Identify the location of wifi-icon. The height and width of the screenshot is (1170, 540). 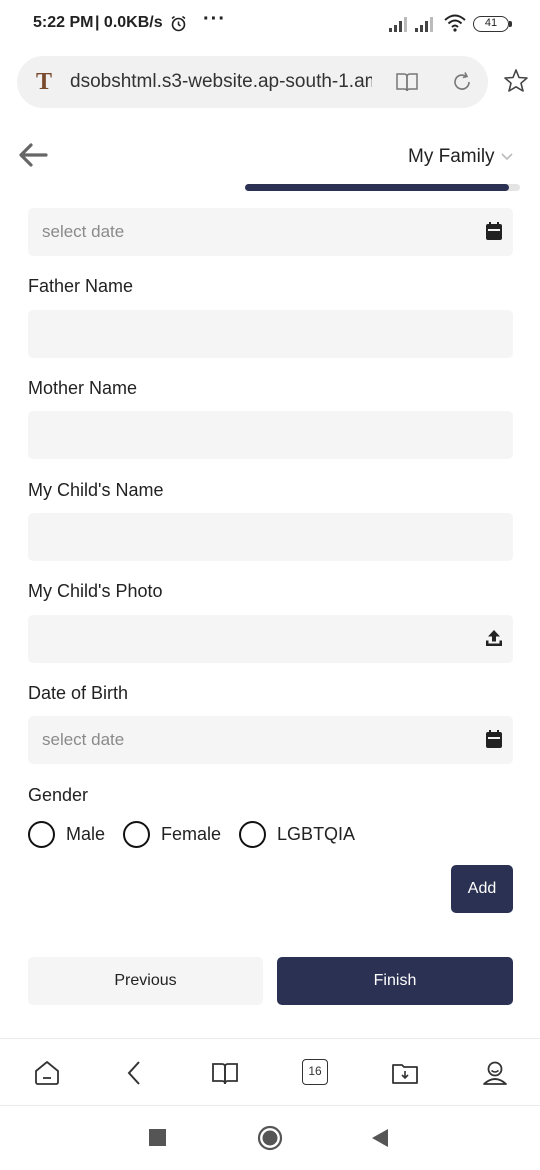
(455, 23).